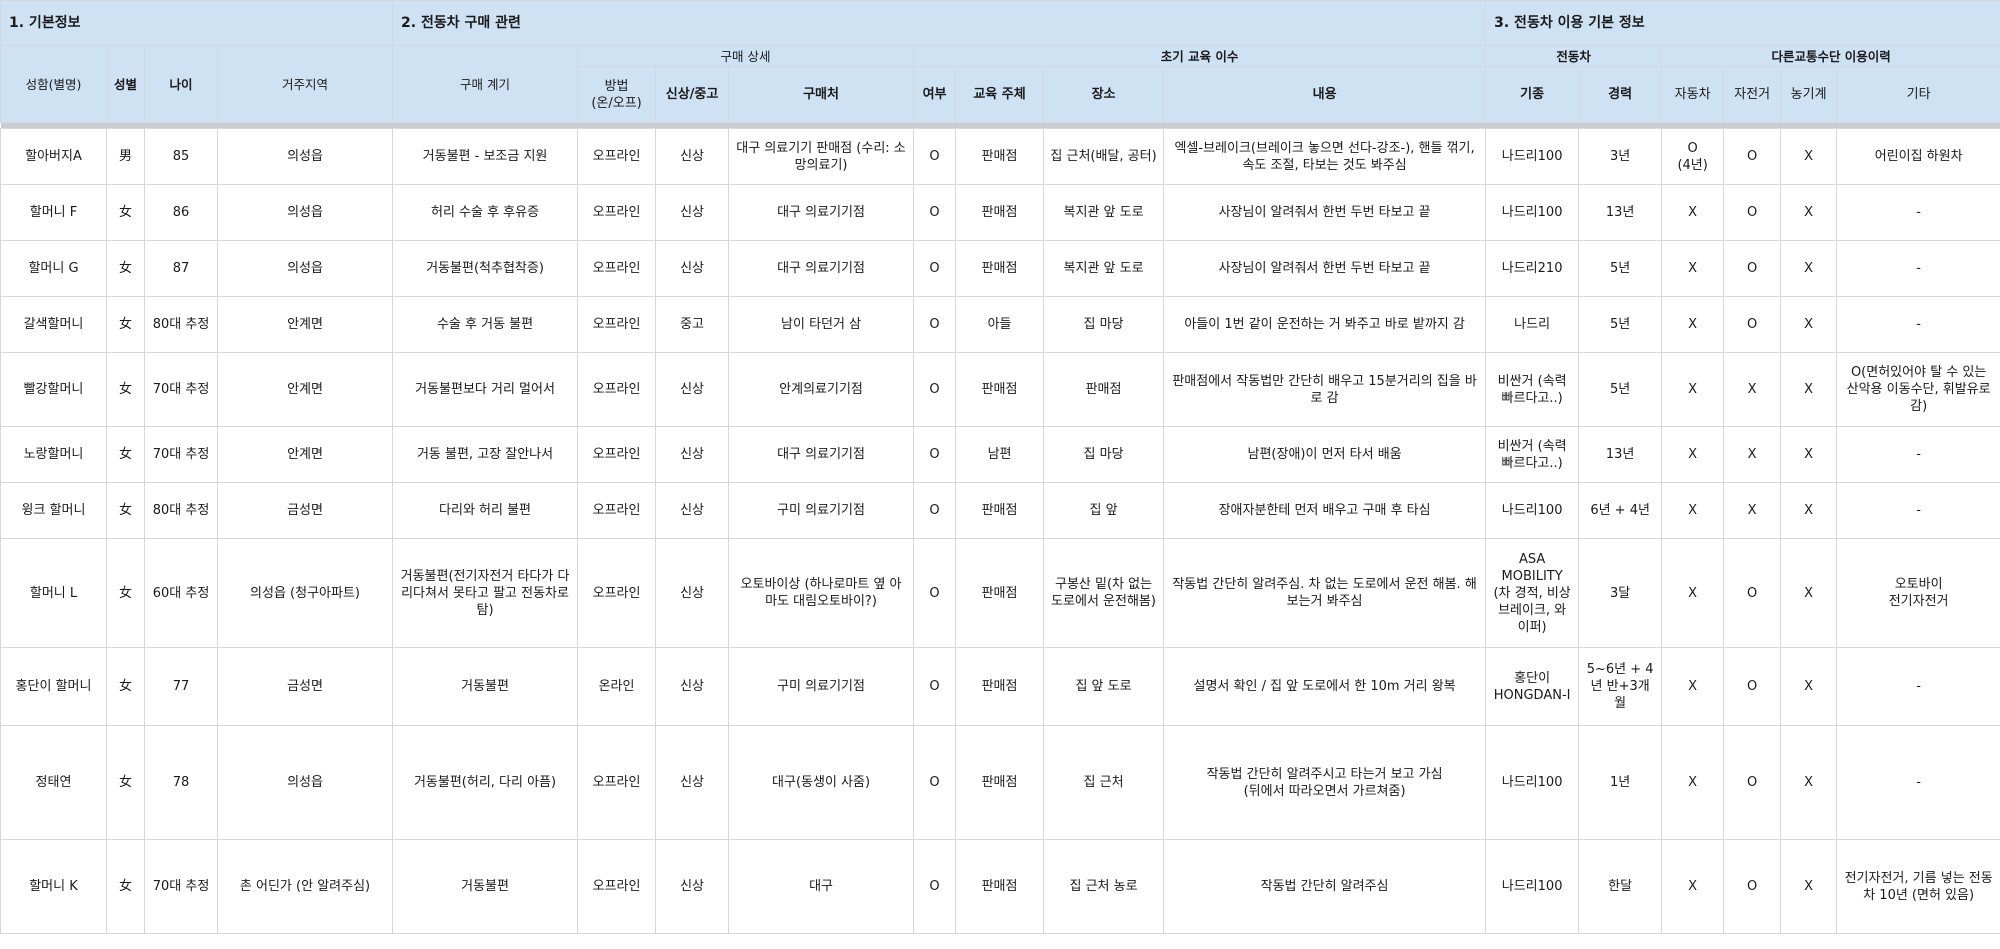  I want to click on cell-experience: 3년, so click(1620, 156).